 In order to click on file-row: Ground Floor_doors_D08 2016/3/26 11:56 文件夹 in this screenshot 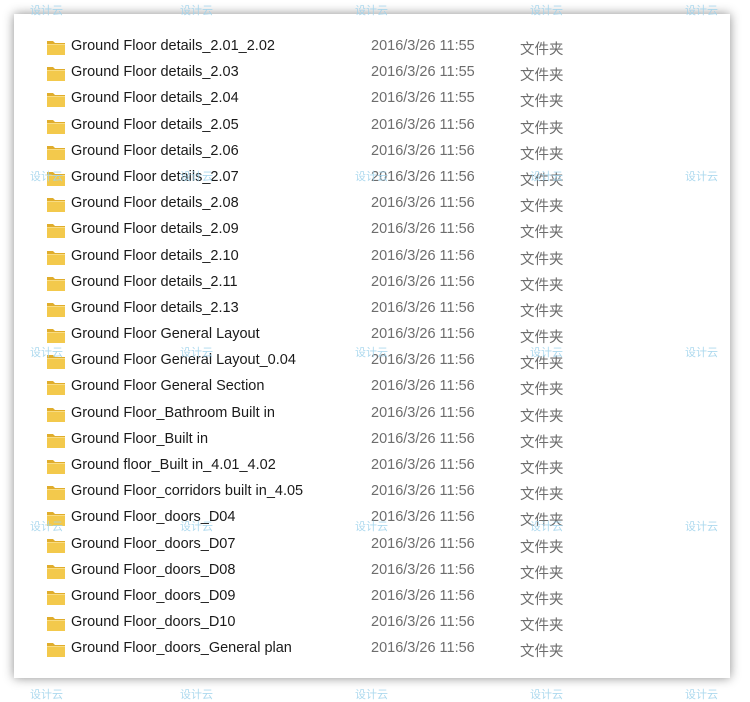, I will do `click(372, 571)`.